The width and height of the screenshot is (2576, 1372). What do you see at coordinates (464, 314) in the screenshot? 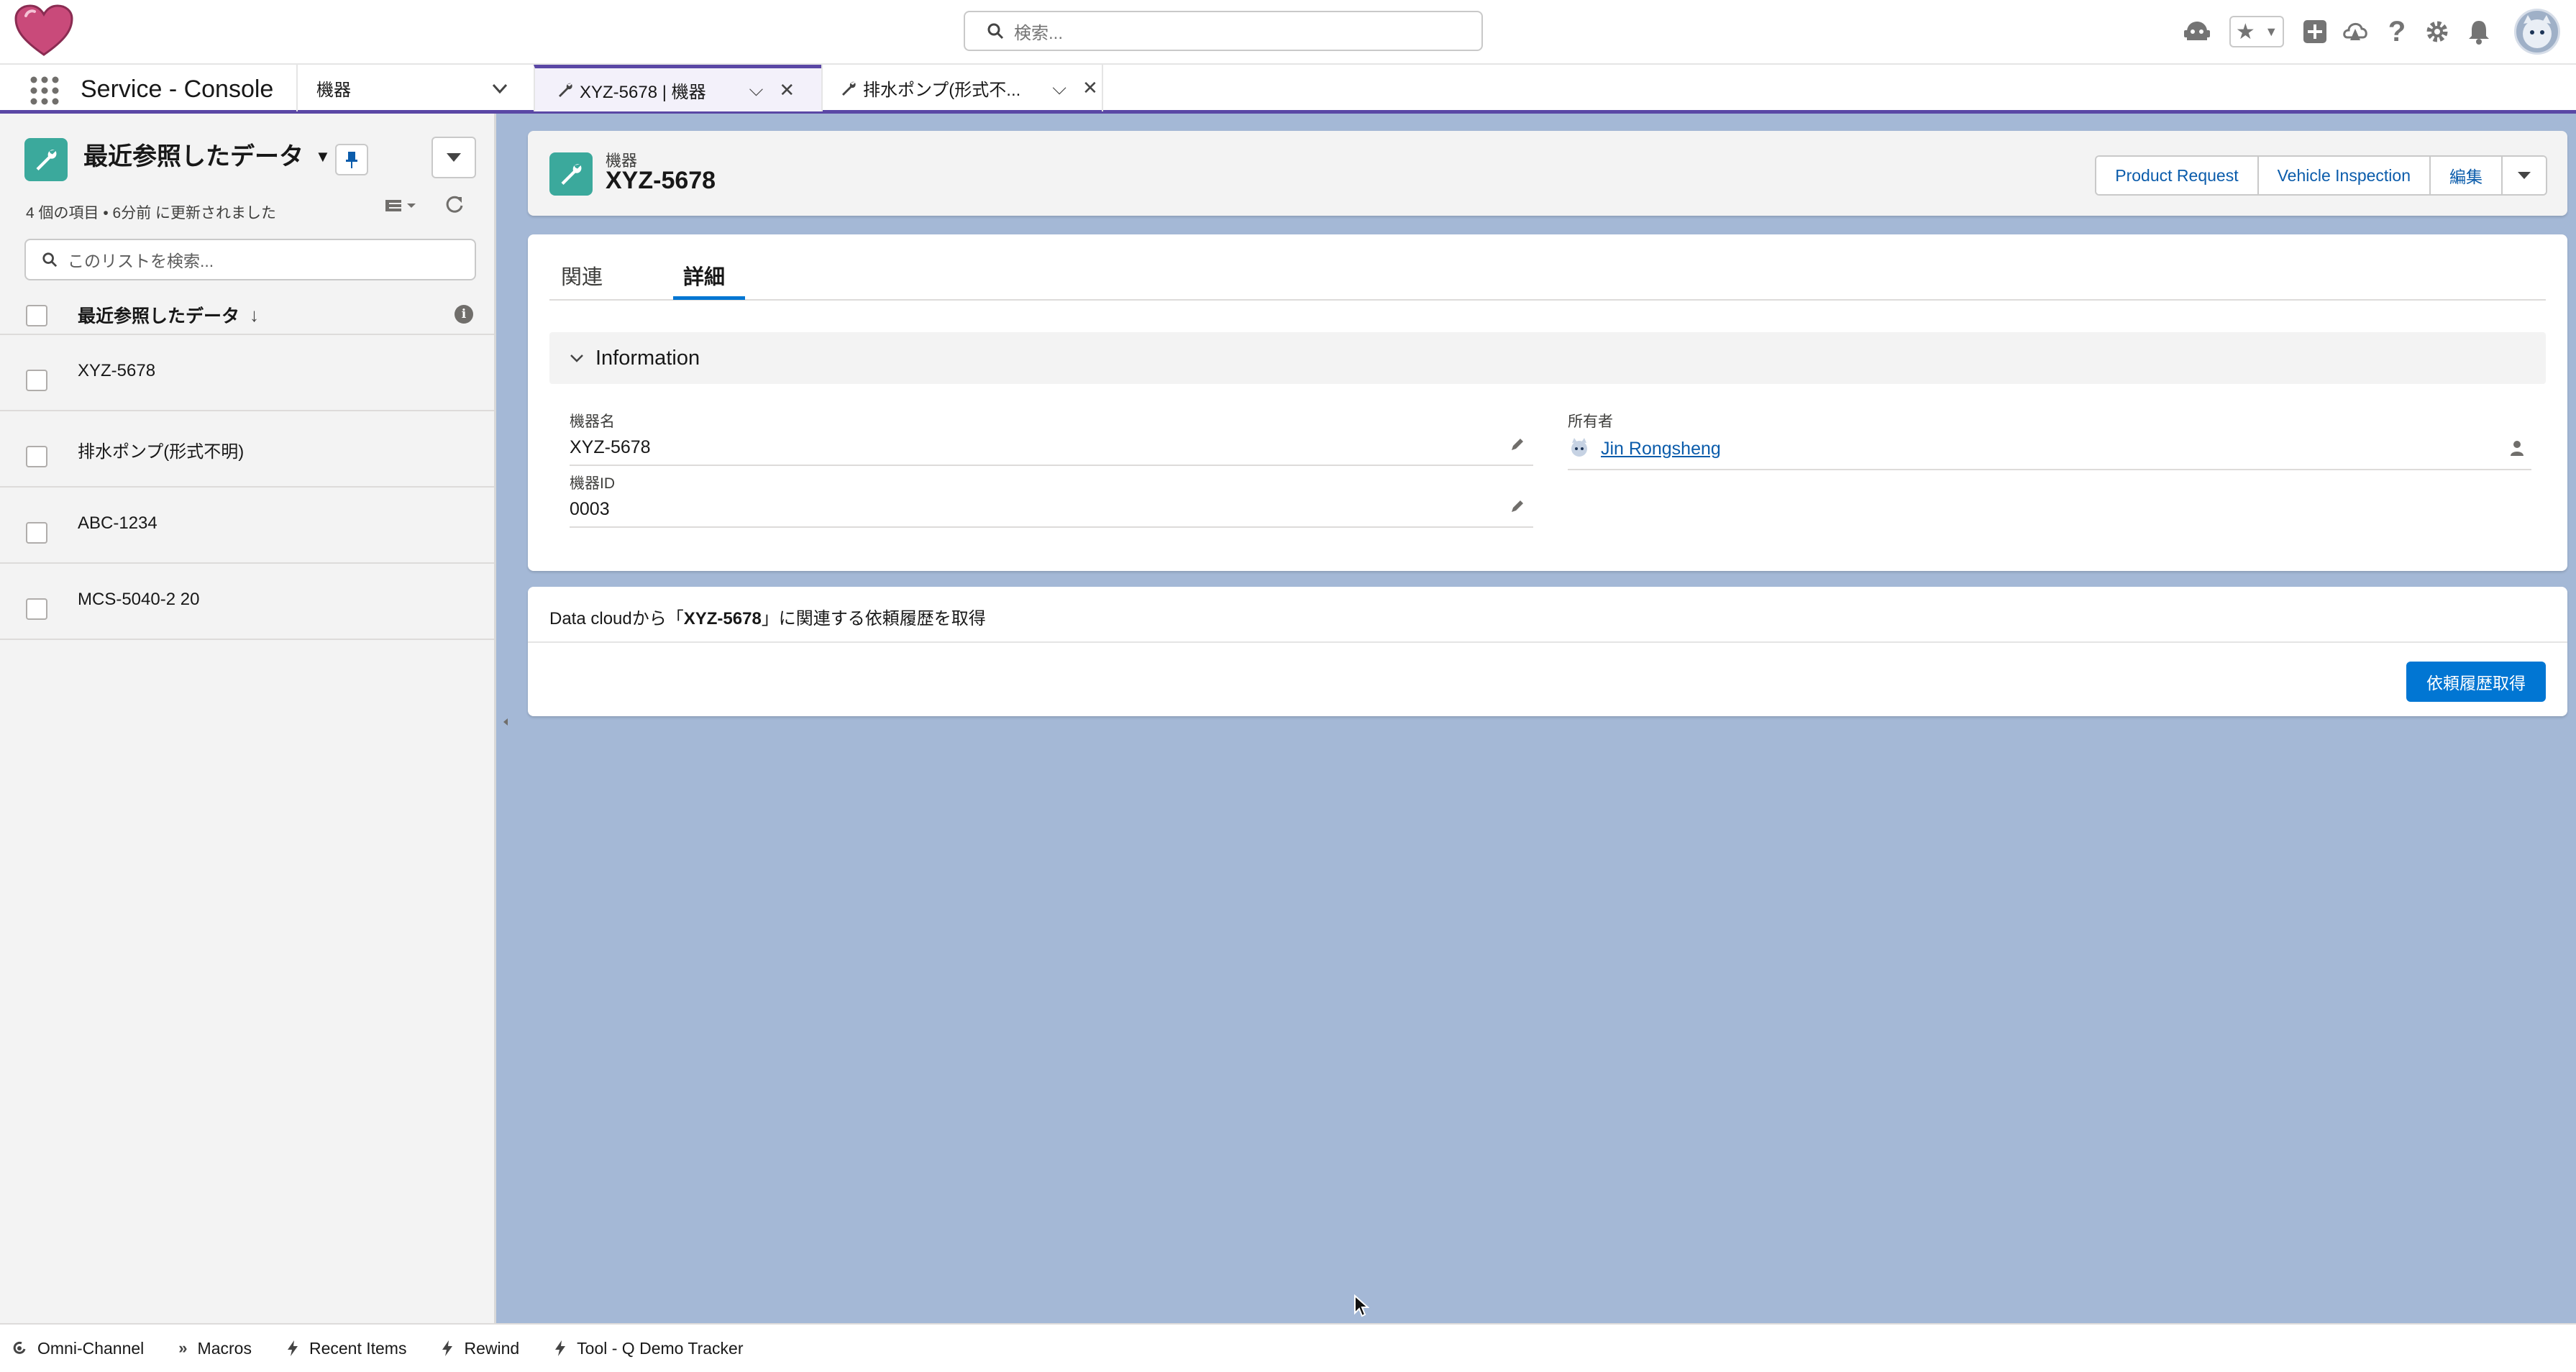
I see `info-icon: i` at bounding box center [464, 314].